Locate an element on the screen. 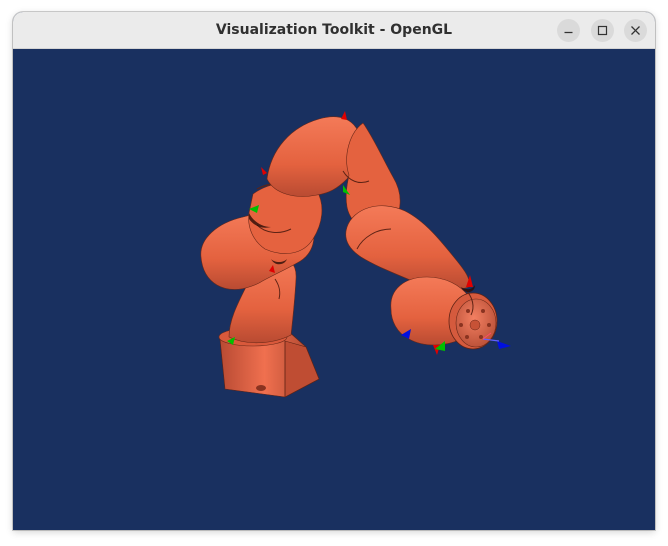 The height and width of the screenshot is (546, 668). z-axis-marker is located at coordinates (504, 345).